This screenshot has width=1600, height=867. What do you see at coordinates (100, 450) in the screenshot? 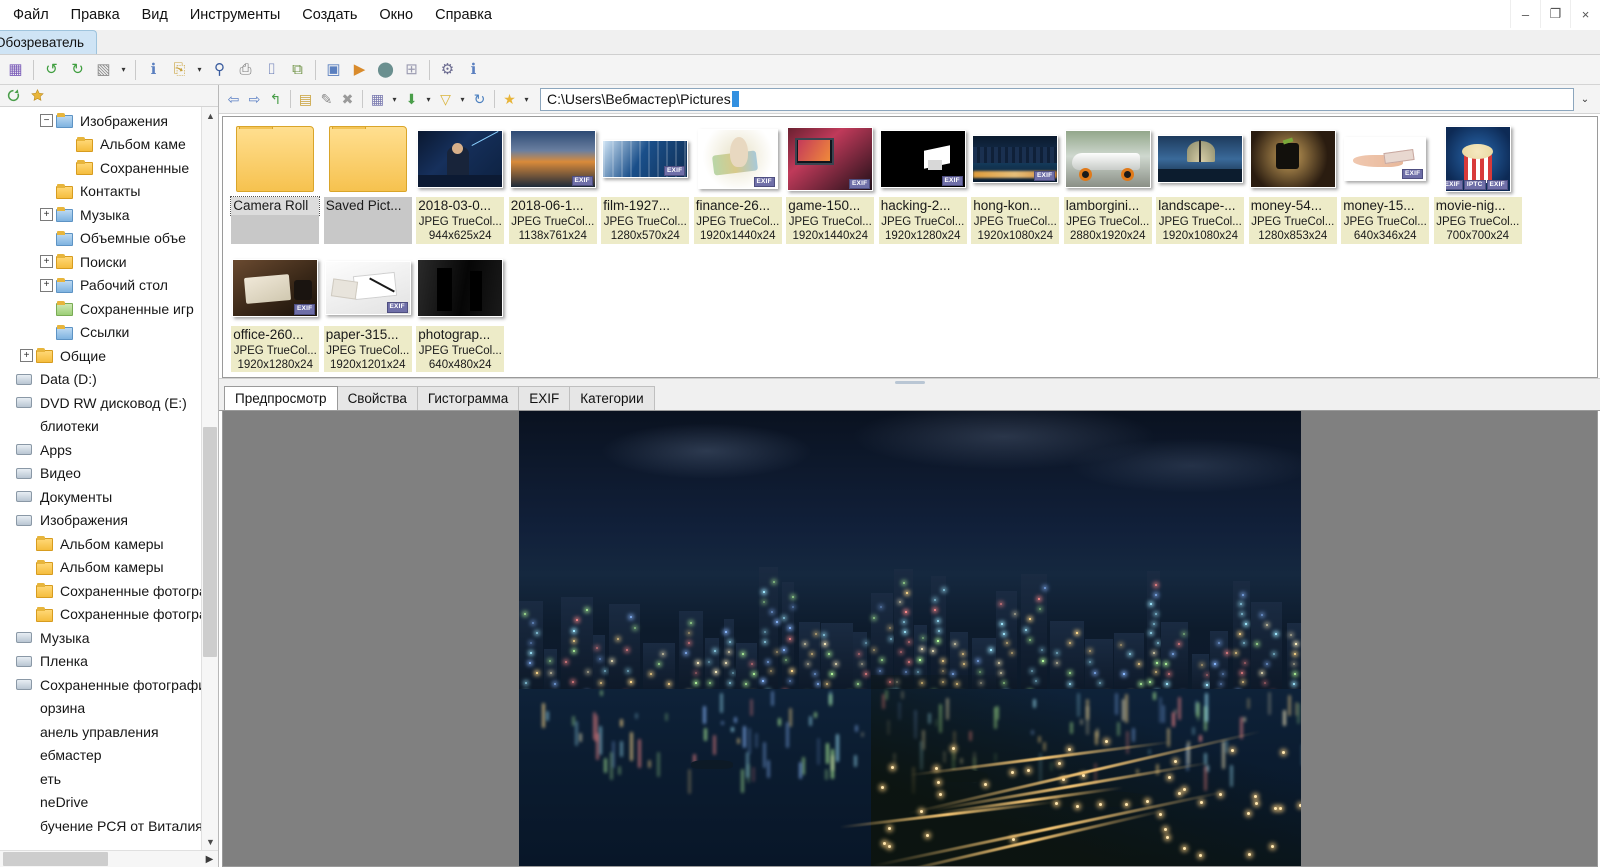
I see `tree-item: Apps` at bounding box center [100, 450].